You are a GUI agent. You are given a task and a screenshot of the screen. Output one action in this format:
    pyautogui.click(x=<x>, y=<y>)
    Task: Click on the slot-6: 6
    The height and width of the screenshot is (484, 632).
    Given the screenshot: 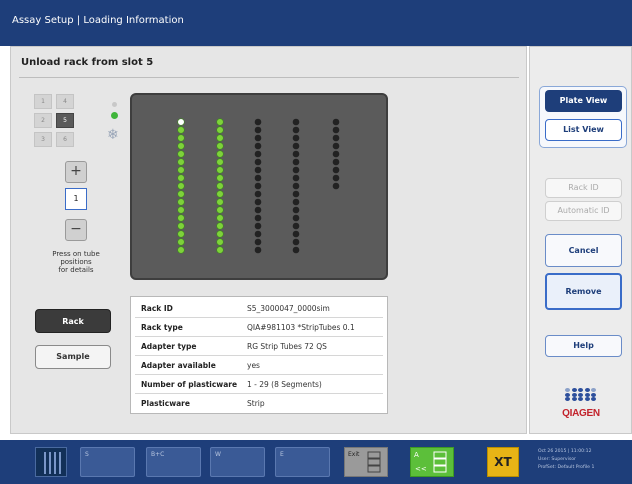 What is the action you would take?
    pyautogui.click(x=65, y=139)
    